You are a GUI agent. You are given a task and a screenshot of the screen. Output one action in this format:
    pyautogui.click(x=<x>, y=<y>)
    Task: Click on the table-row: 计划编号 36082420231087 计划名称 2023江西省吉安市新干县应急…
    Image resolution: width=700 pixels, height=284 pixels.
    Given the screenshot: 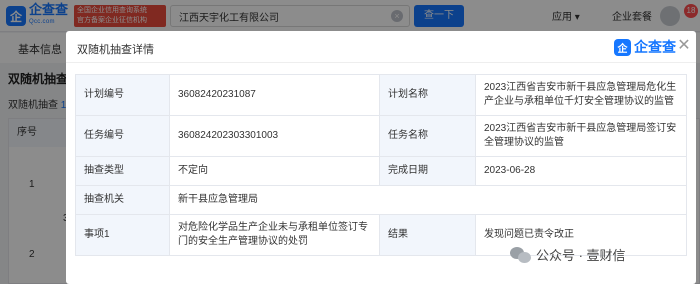 What is the action you would take?
    pyautogui.click(x=381, y=95)
    